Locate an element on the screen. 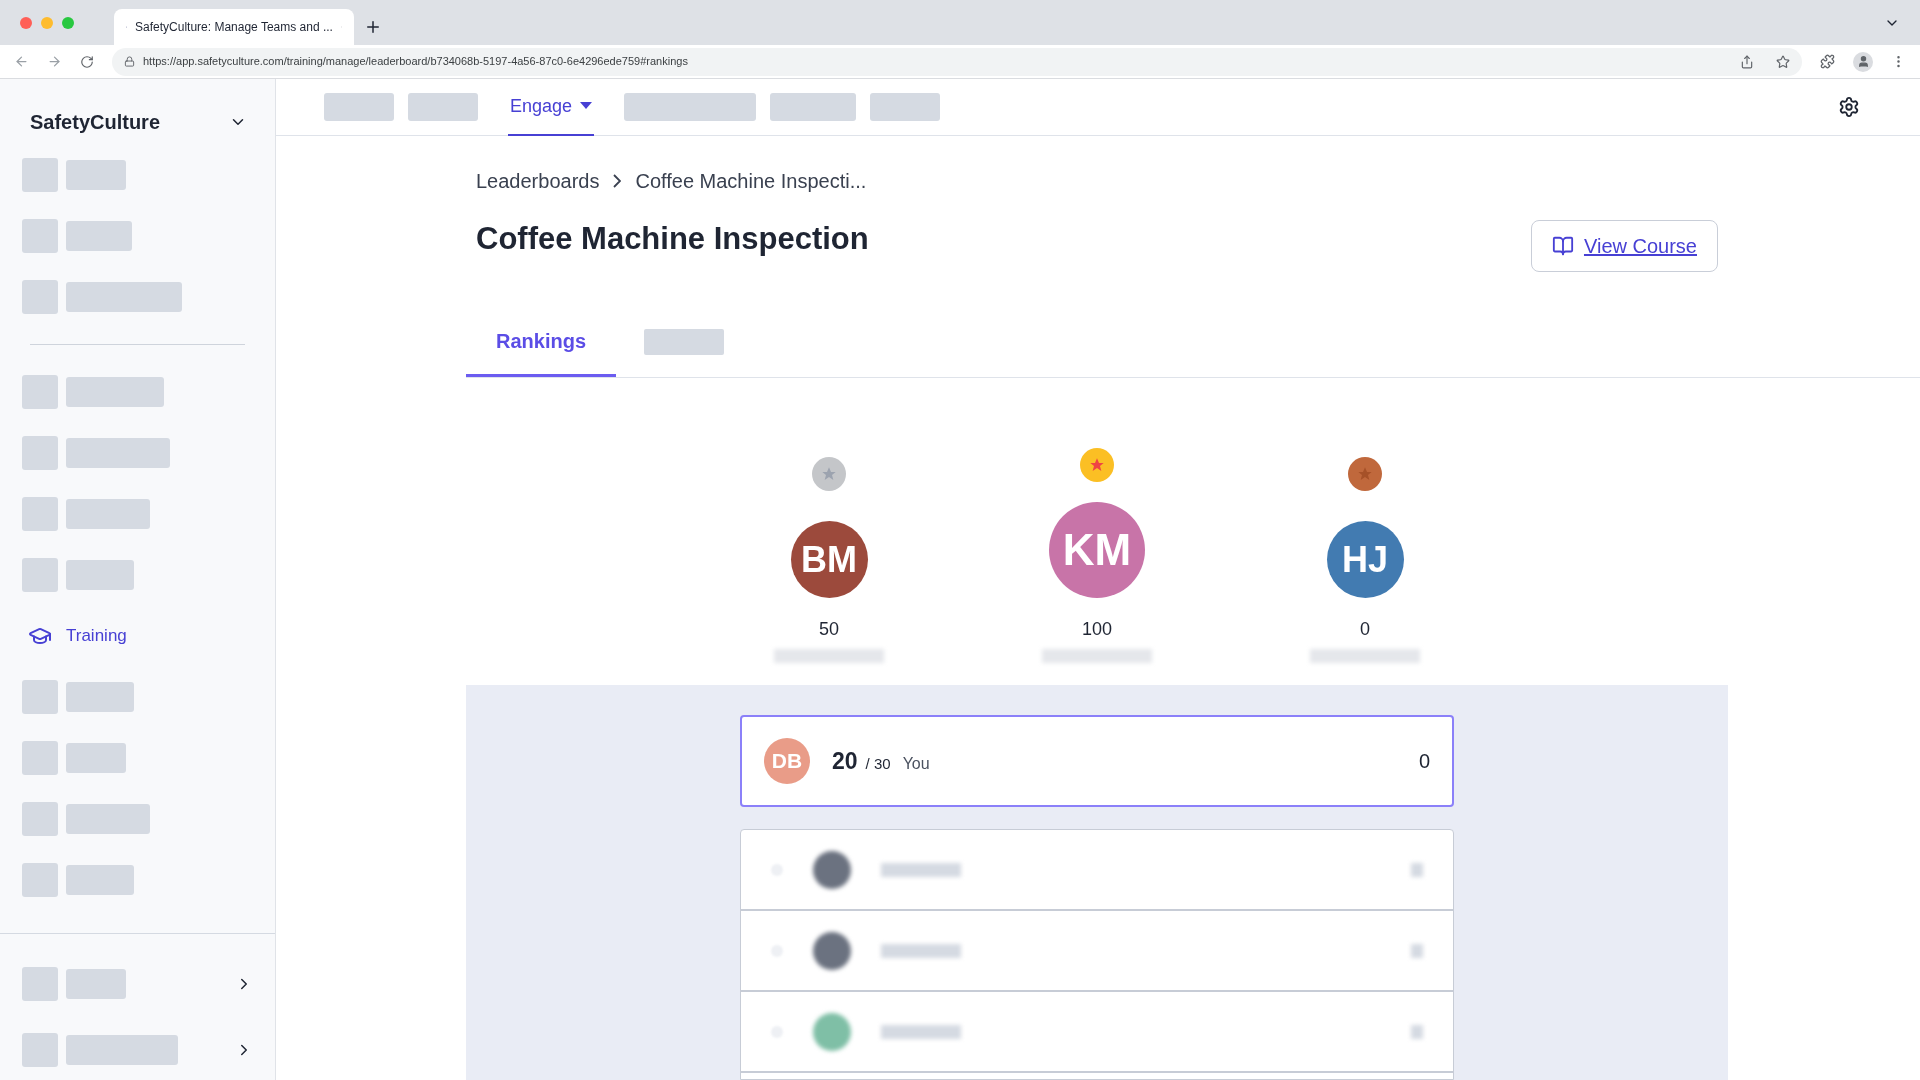 Image resolution: width=1920 pixels, height=1080 pixels. caret-icon is located at coordinates (586, 106).